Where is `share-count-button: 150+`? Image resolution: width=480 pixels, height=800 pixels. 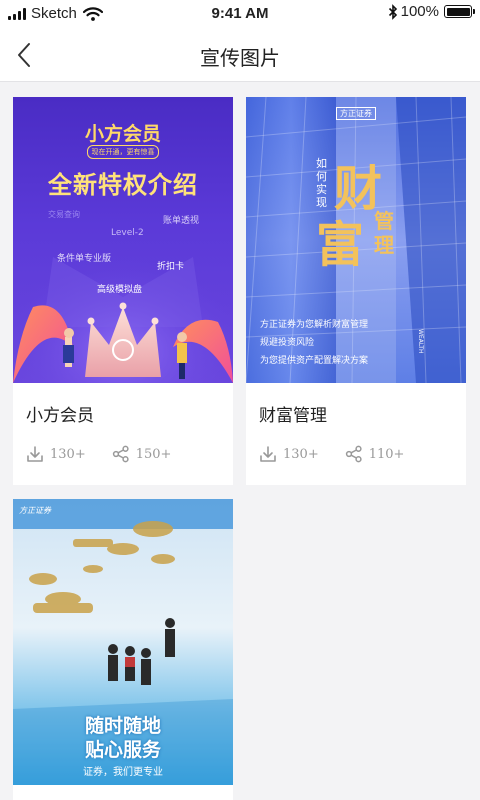 share-count-button: 150+ is located at coordinates (142, 454).